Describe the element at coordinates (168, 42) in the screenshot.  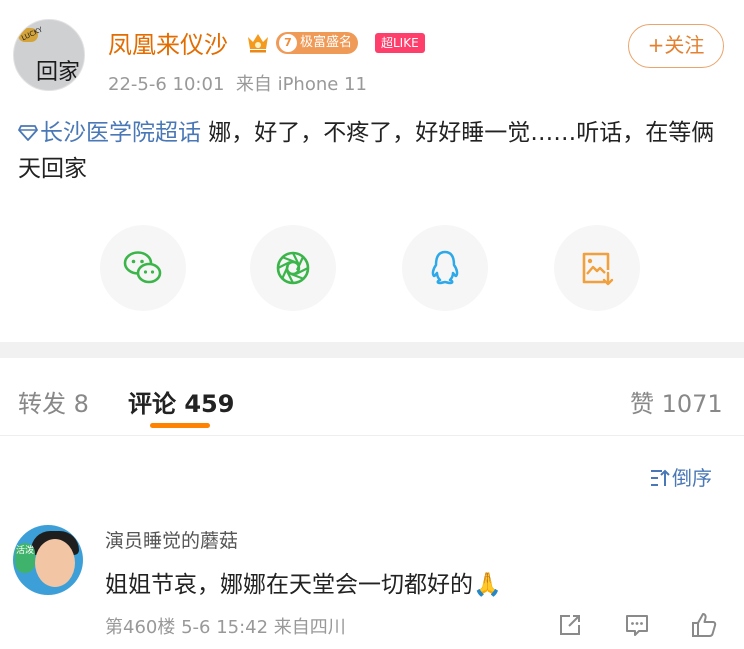
I see `author-name: 凤凰来仪沙` at that location.